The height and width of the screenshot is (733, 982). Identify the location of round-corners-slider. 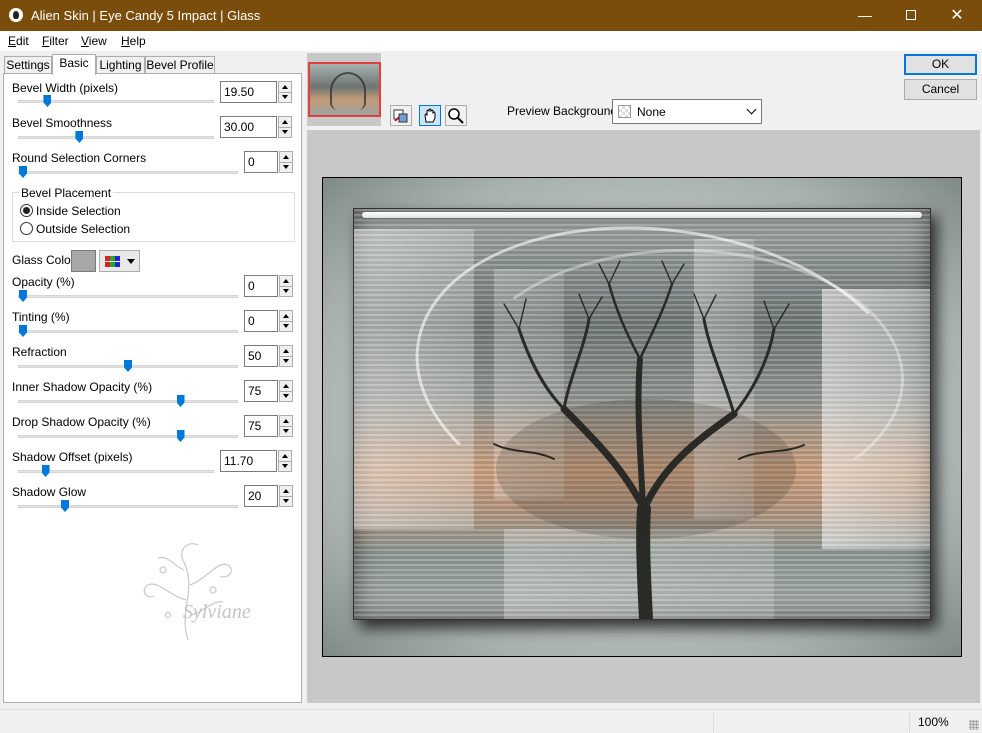
(128, 172).